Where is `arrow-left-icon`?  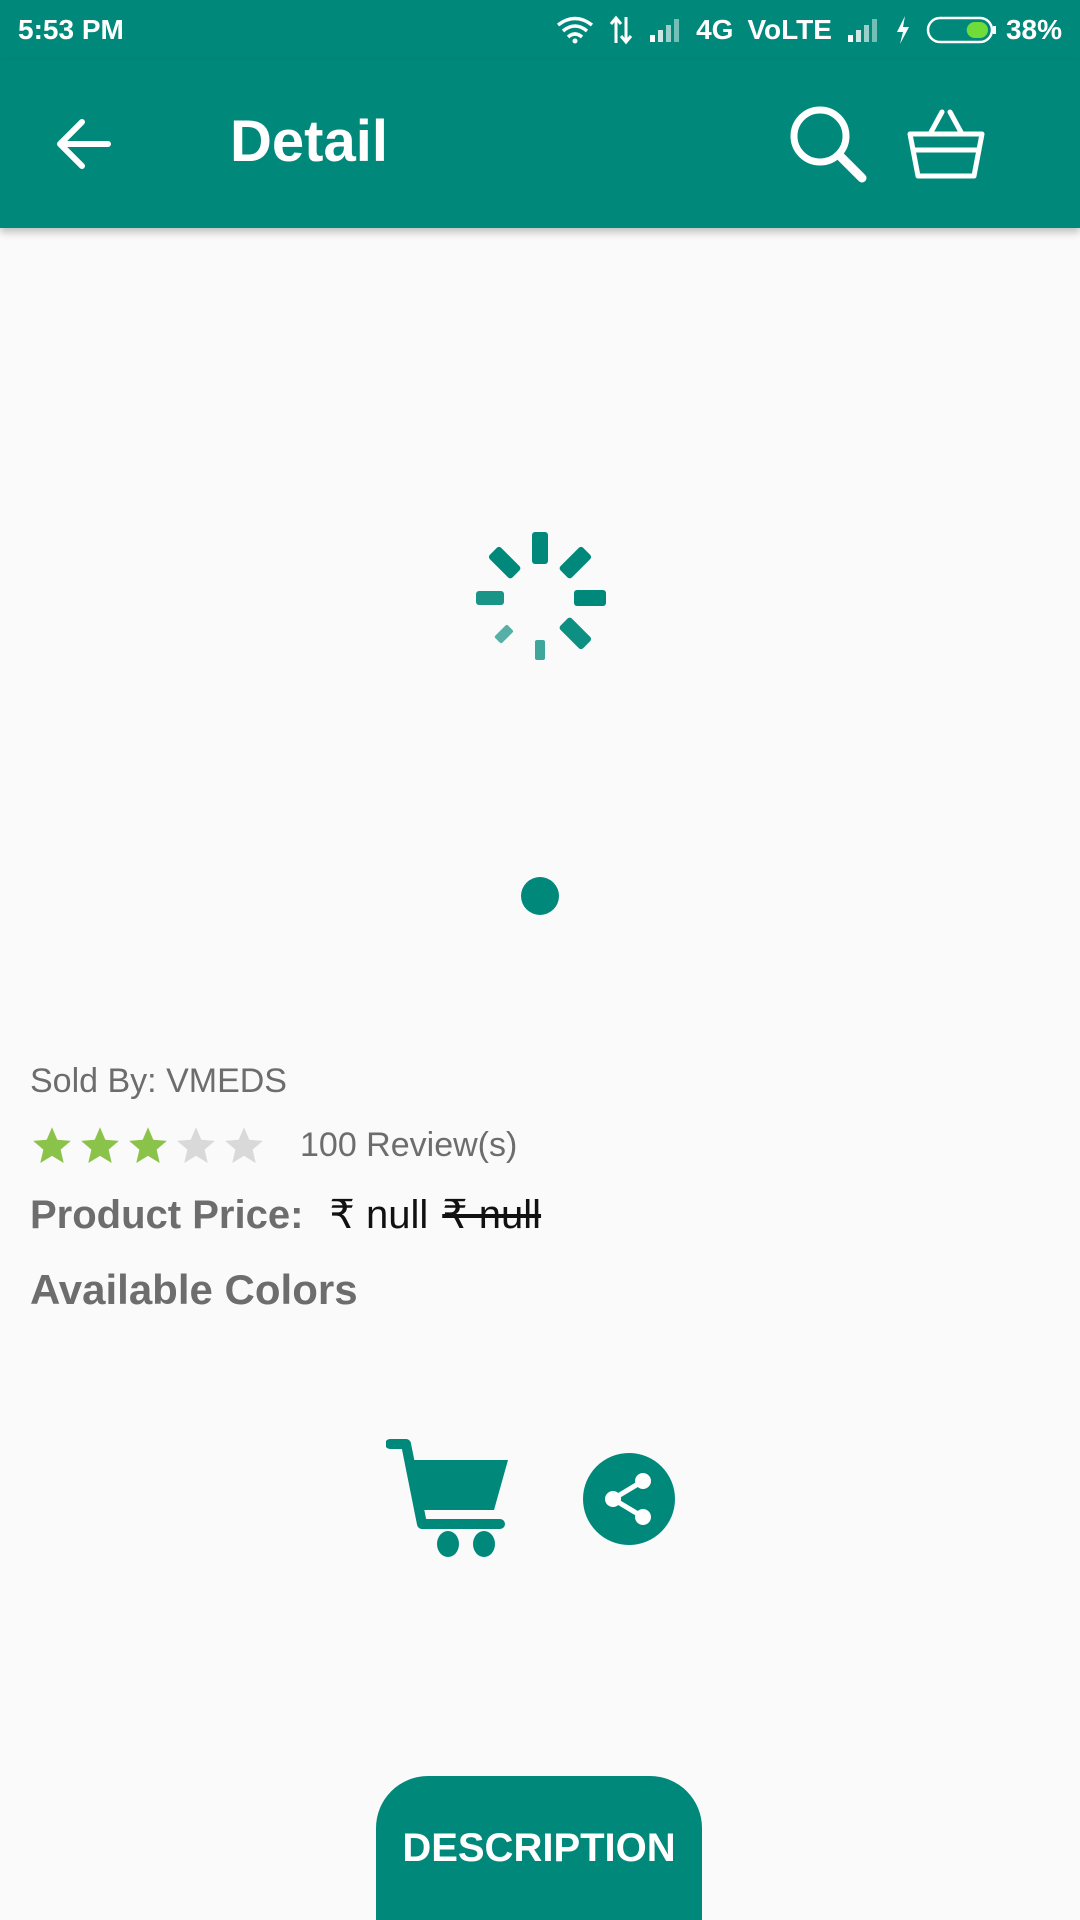 arrow-left-icon is located at coordinates (84, 144).